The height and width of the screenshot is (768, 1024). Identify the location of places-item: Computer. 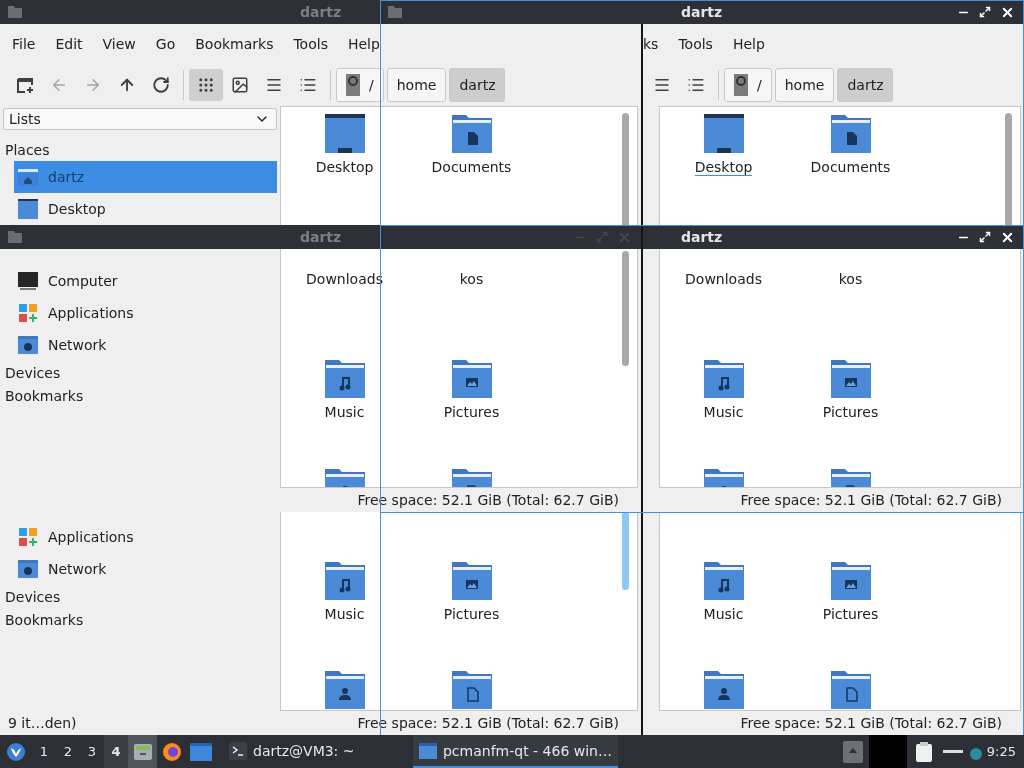
(145, 281).